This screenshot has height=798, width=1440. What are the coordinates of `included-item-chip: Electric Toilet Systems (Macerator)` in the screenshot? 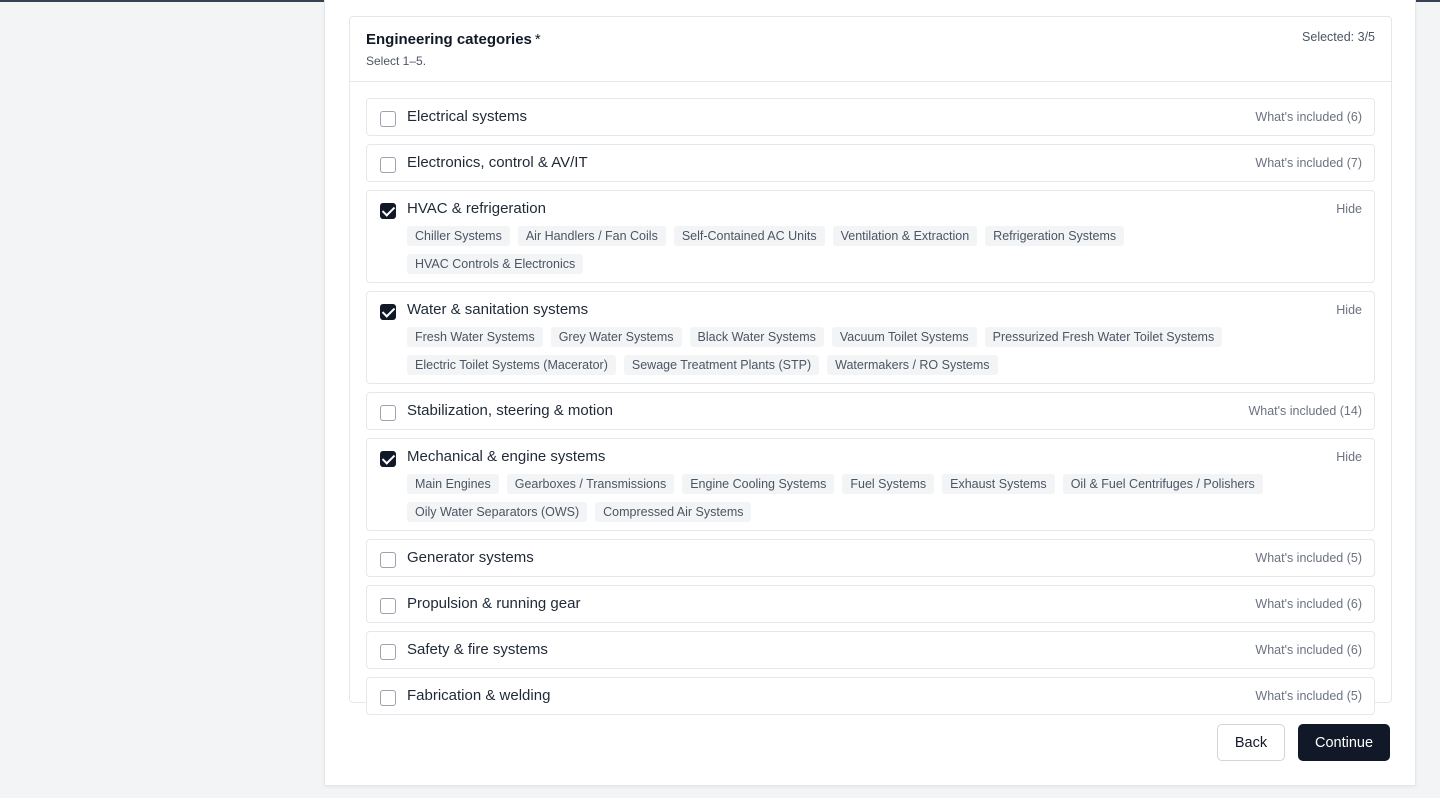 It's located at (511, 365).